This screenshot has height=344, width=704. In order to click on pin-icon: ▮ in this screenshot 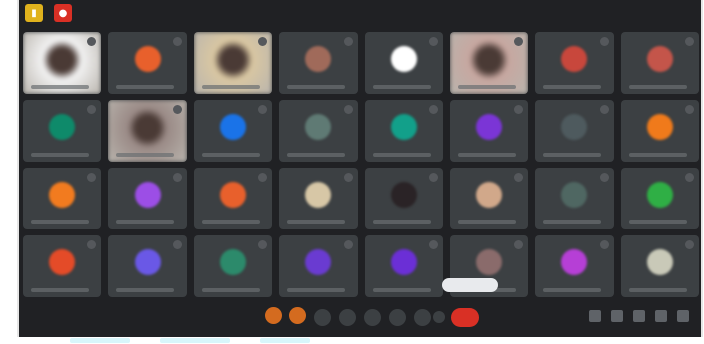, I will do `click(34, 13)`.